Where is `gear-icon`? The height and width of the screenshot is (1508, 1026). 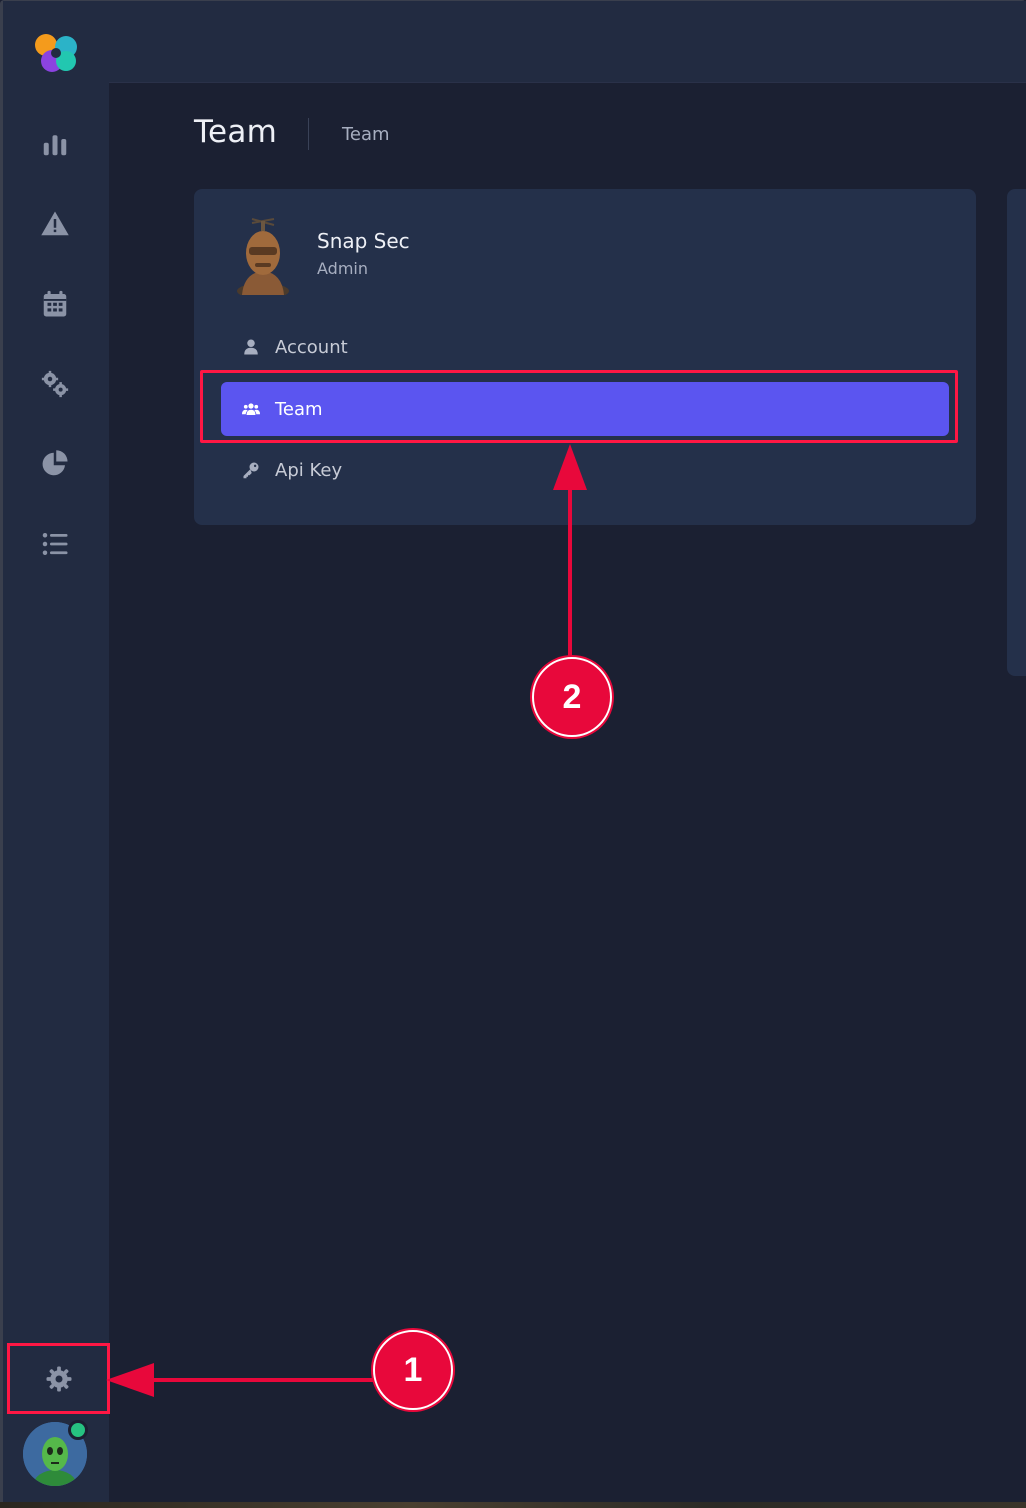
gear-icon is located at coordinates (59, 1379).